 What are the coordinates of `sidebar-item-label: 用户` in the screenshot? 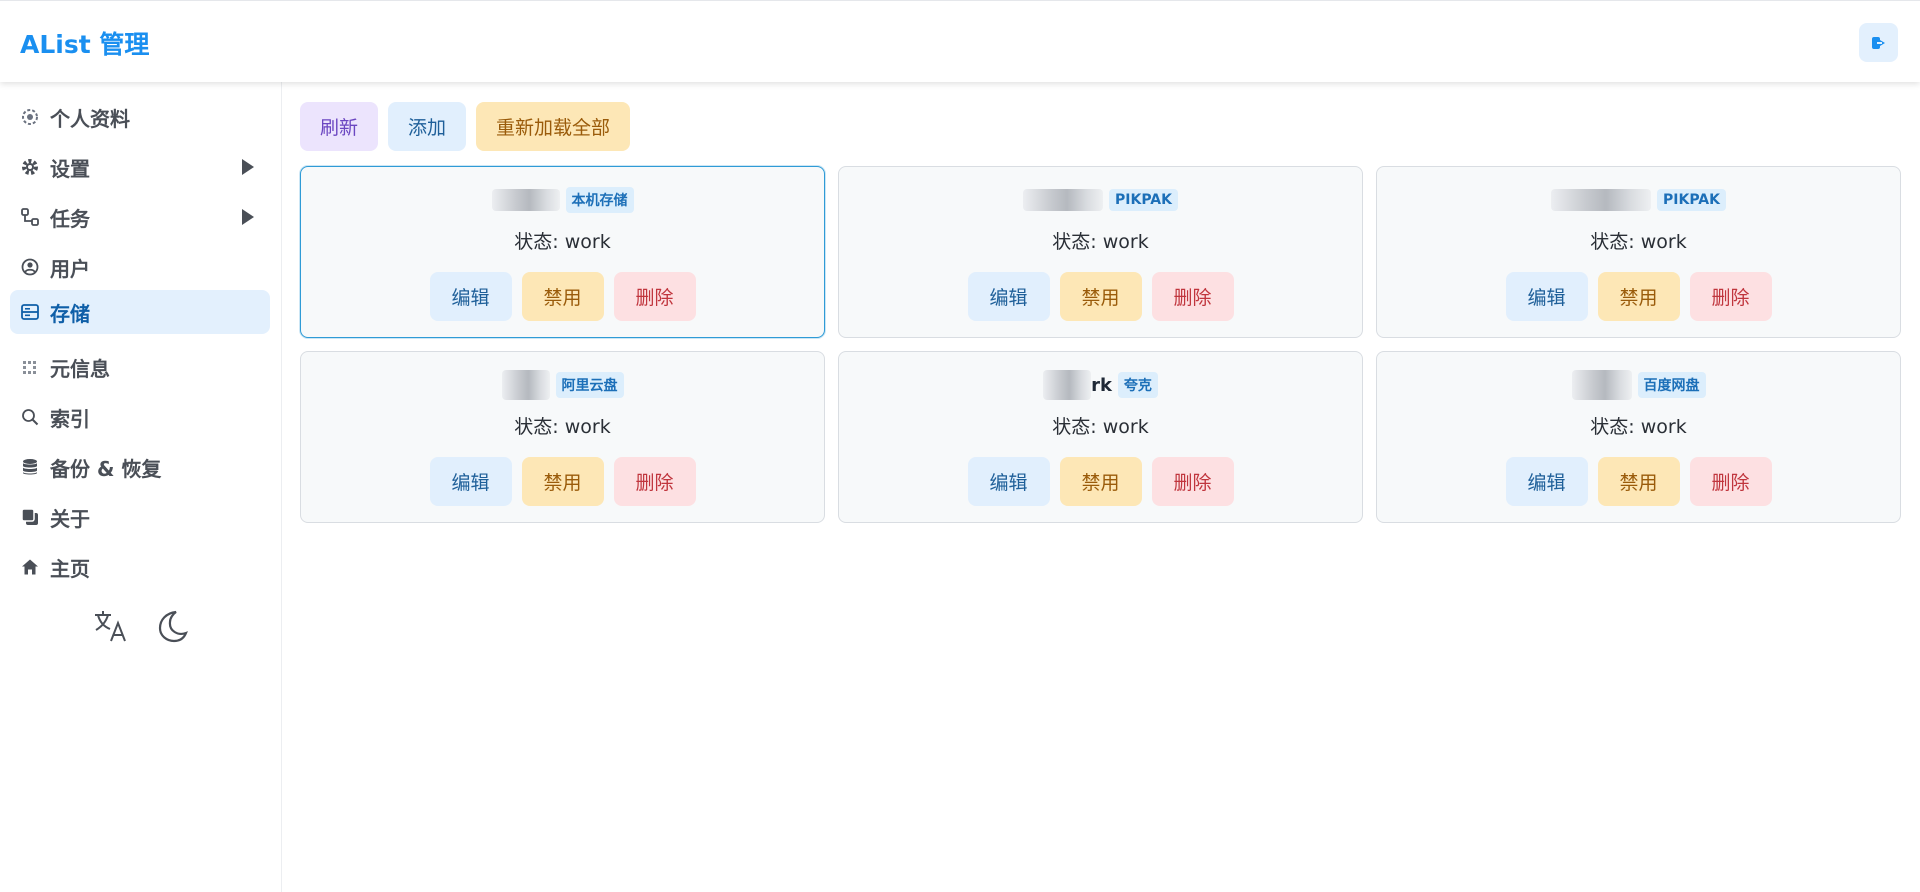 It's located at (70, 268).